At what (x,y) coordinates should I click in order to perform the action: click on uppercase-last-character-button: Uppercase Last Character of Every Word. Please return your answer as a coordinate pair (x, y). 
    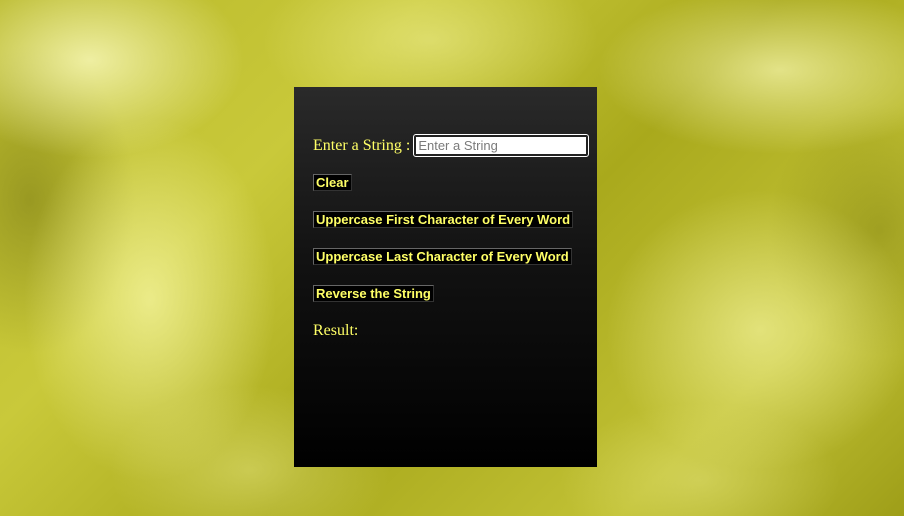
    Looking at the image, I should click on (442, 256).